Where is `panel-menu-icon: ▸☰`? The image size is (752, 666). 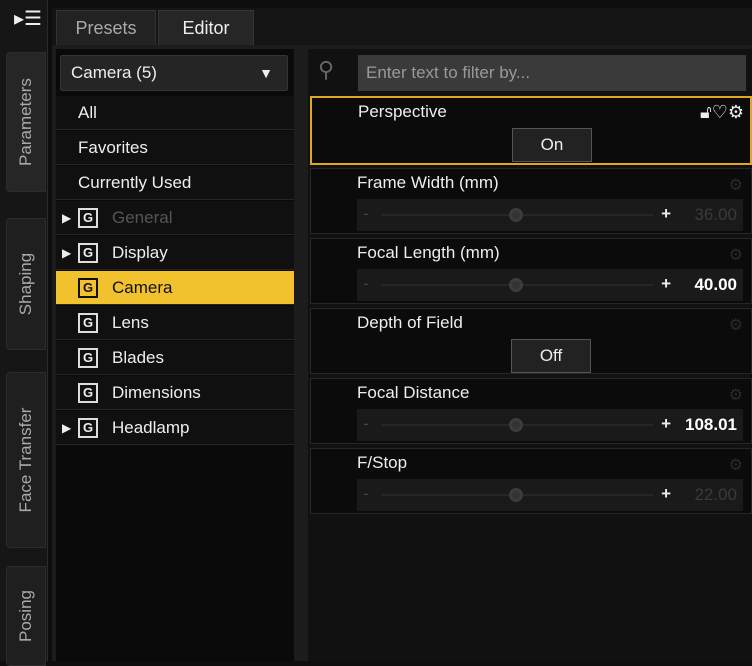 panel-menu-icon: ▸☰ is located at coordinates (28, 19).